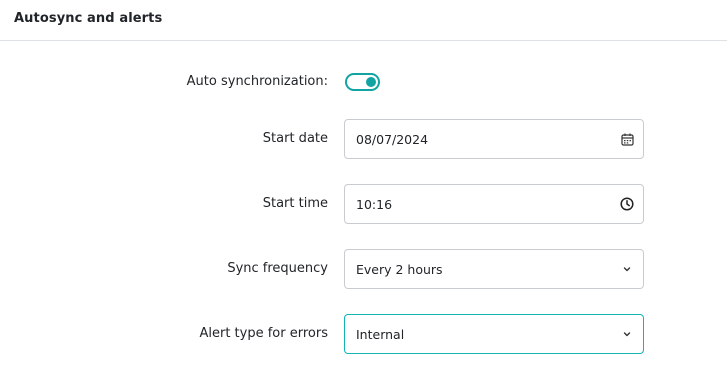 The width and height of the screenshot is (727, 371). What do you see at coordinates (88, 18) in the screenshot?
I see `section-title: Autosync and alerts` at bounding box center [88, 18].